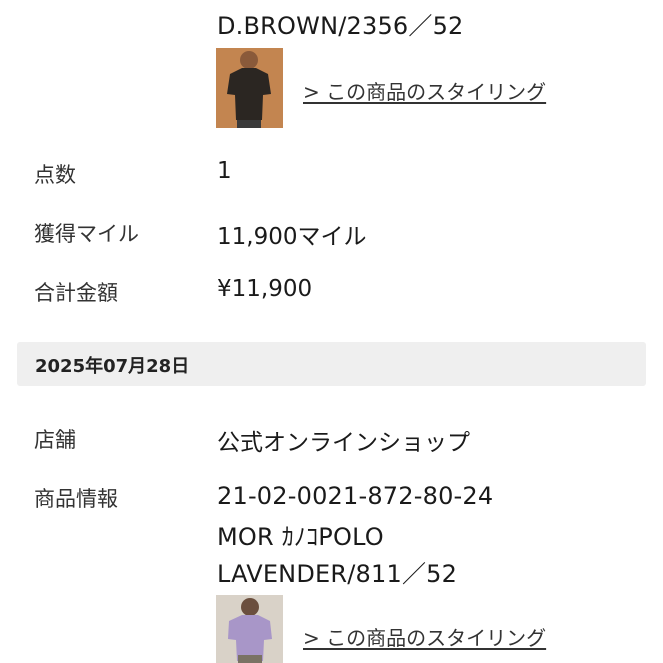 This screenshot has width=663, height=663. I want to click on order-date: 2025年07月28日, so click(112, 366).